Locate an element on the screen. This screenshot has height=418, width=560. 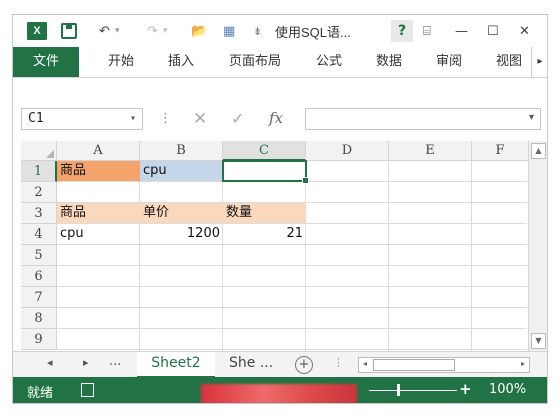
undo-dropdown-icon: ▾ is located at coordinates (117, 31).